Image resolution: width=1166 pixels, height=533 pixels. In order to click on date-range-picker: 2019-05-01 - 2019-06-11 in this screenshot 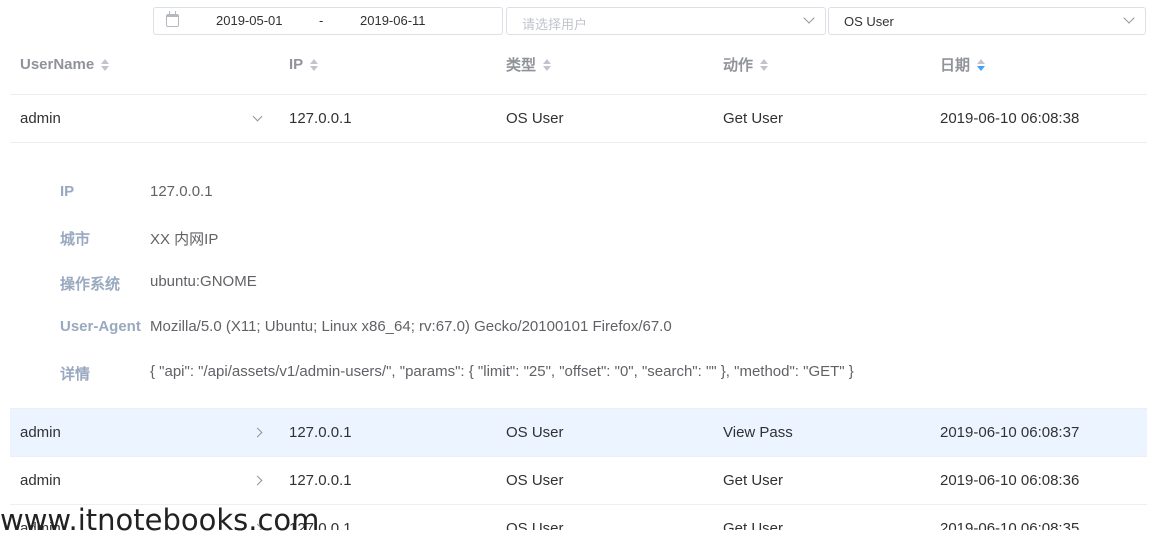, I will do `click(328, 21)`.